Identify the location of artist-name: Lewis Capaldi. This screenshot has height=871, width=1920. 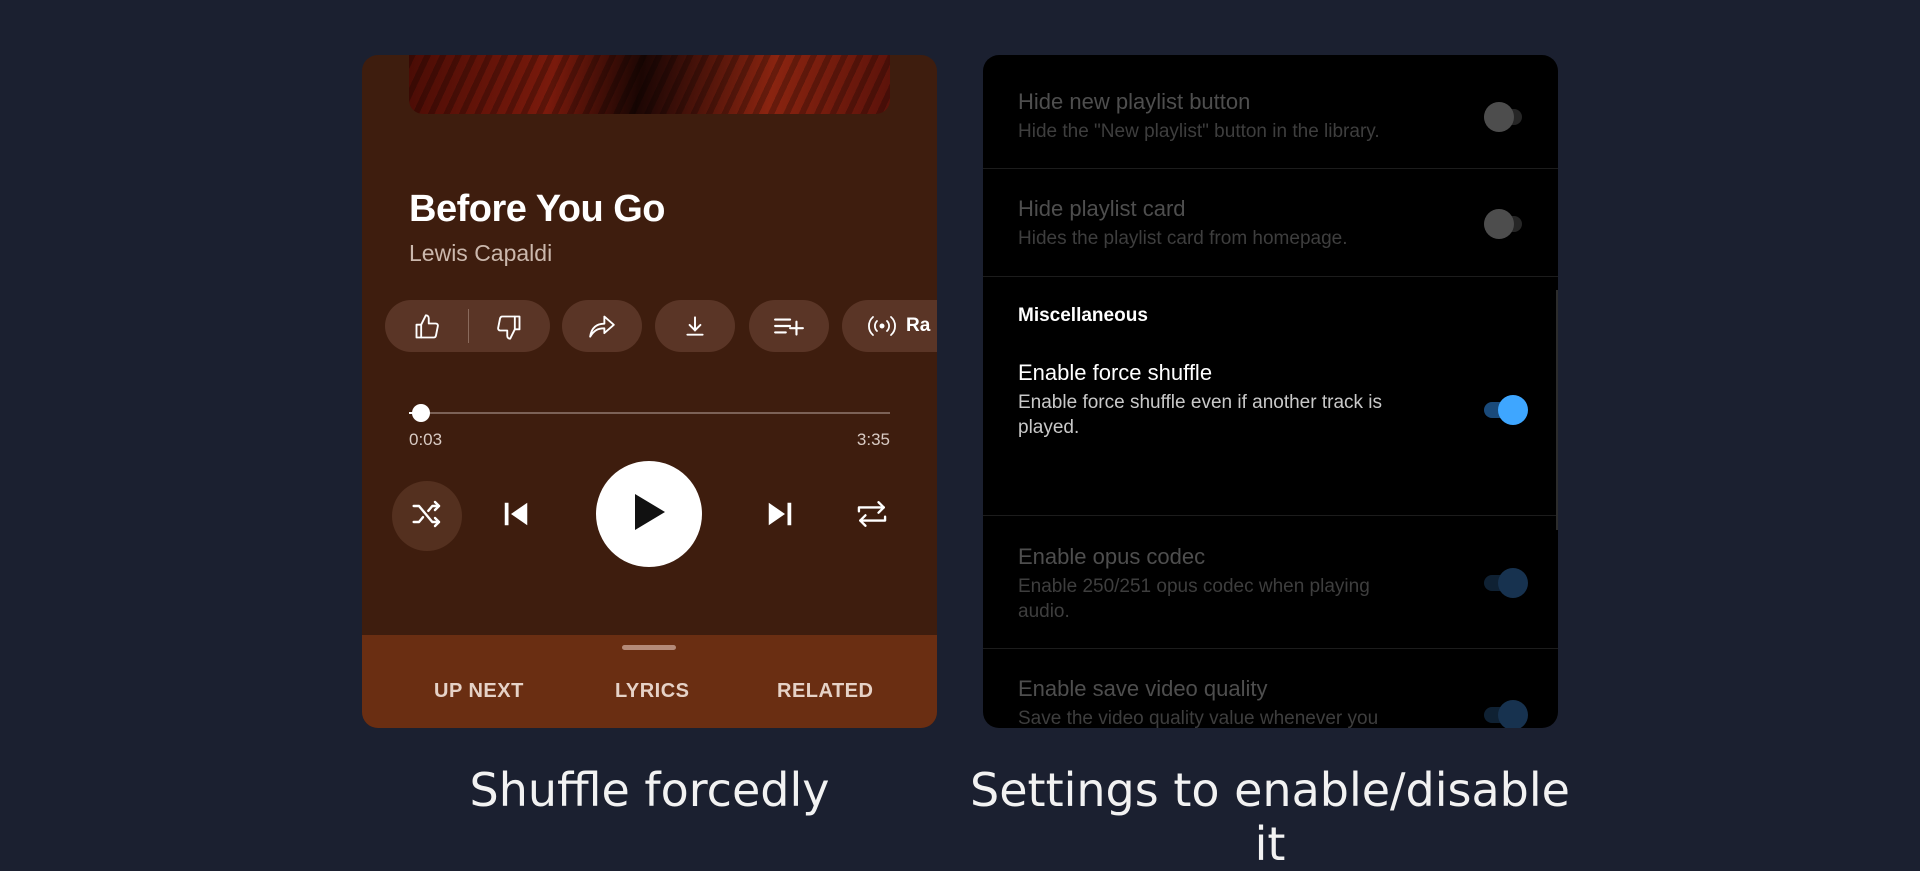
(480, 253).